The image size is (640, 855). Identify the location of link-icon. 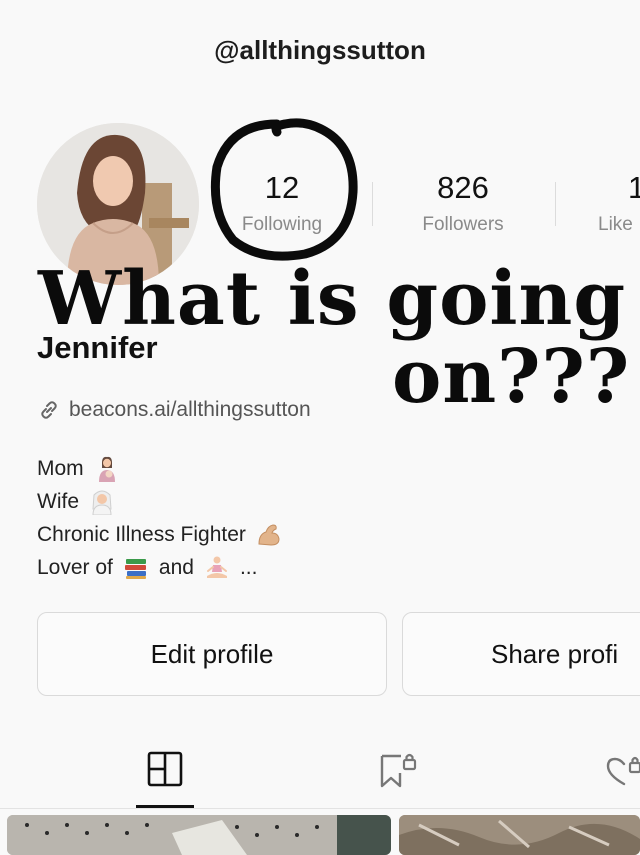
(49, 410).